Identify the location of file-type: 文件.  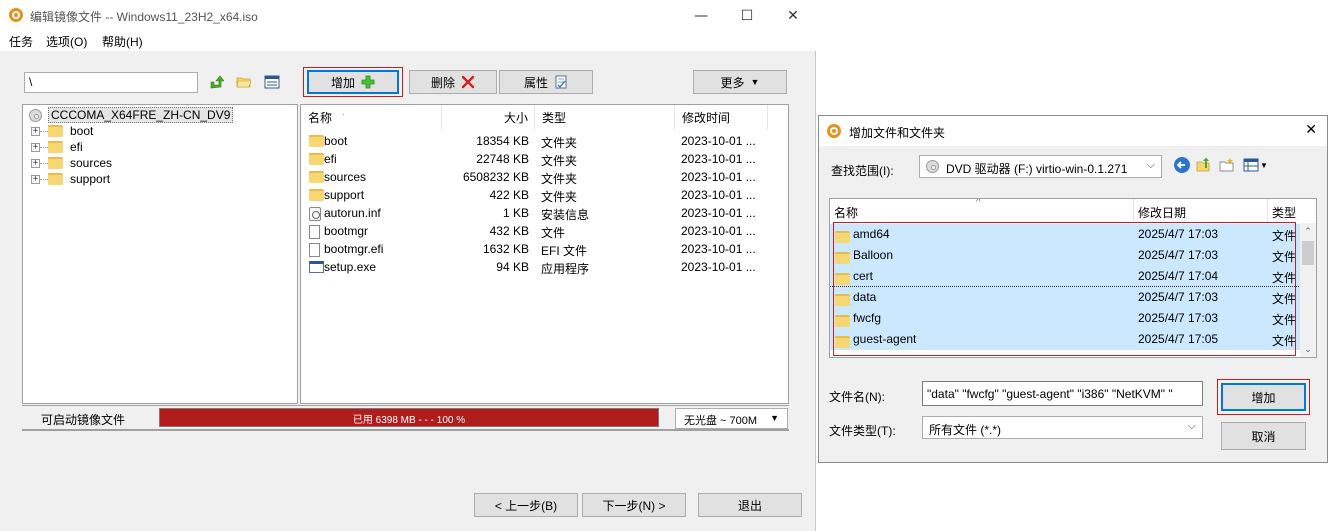
(553, 233).